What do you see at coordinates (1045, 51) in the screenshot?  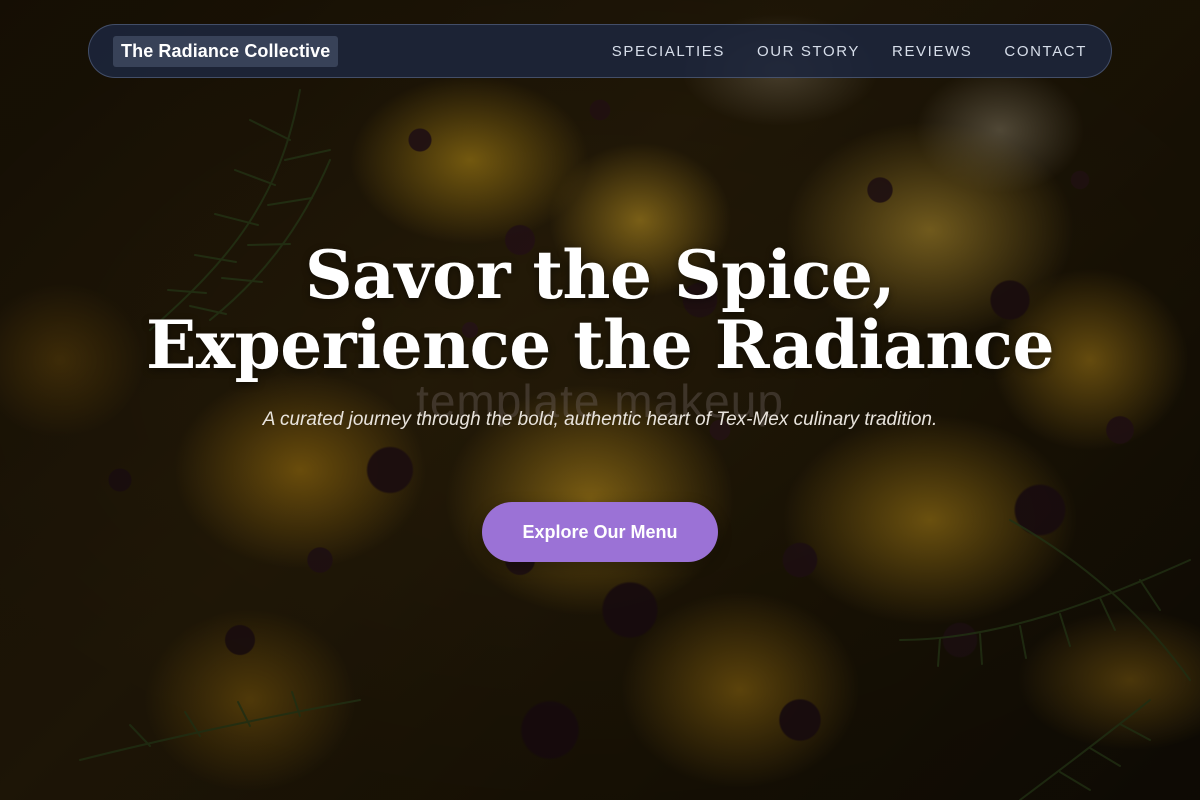 I see `nav-link-contact: CONTACT` at bounding box center [1045, 51].